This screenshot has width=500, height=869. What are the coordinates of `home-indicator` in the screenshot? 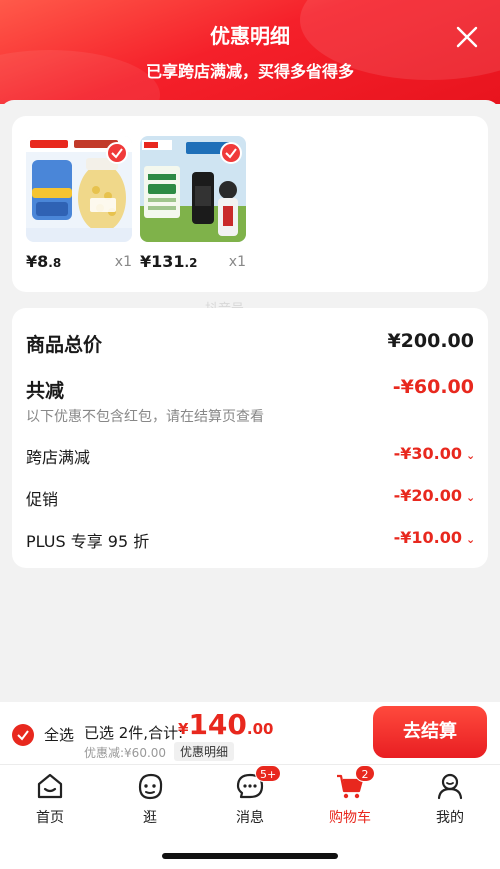 It's located at (250, 856).